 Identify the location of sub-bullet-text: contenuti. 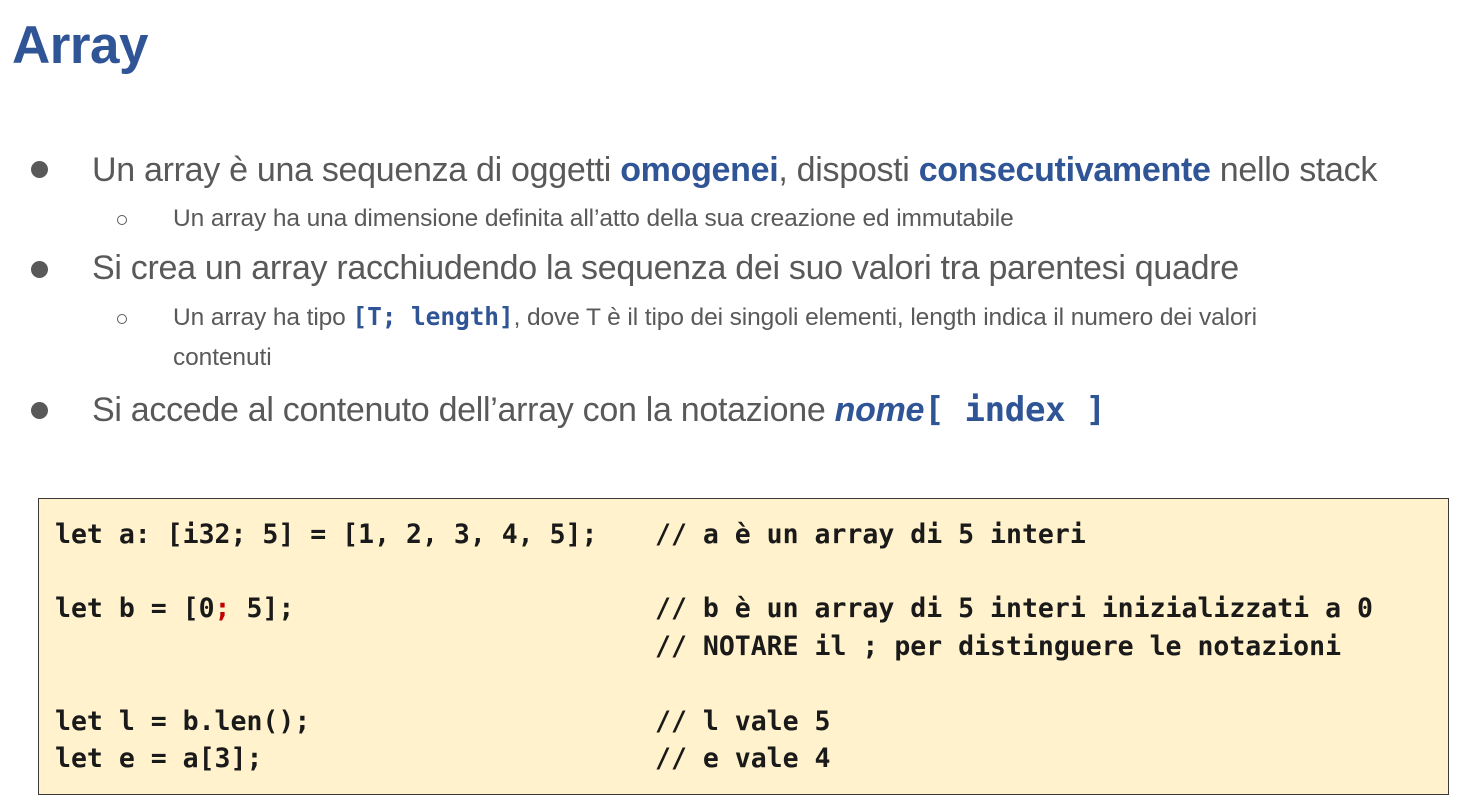
(222, 357).